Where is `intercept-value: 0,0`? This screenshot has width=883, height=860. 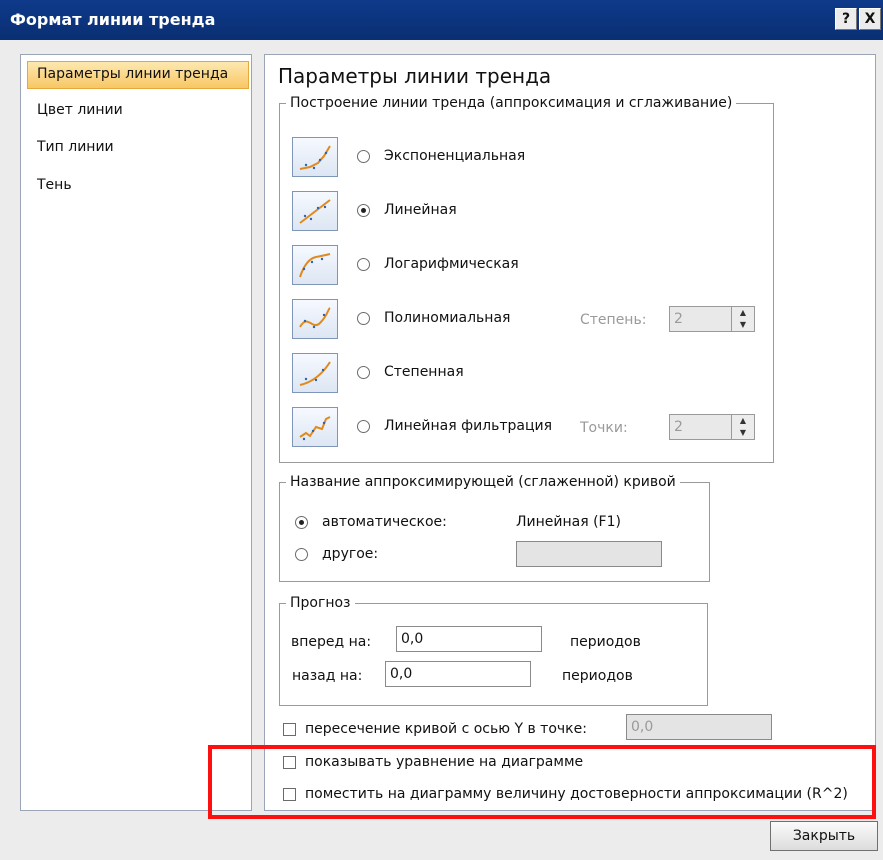
intercept-value: 0,0 is located at coordinates (642, 727).